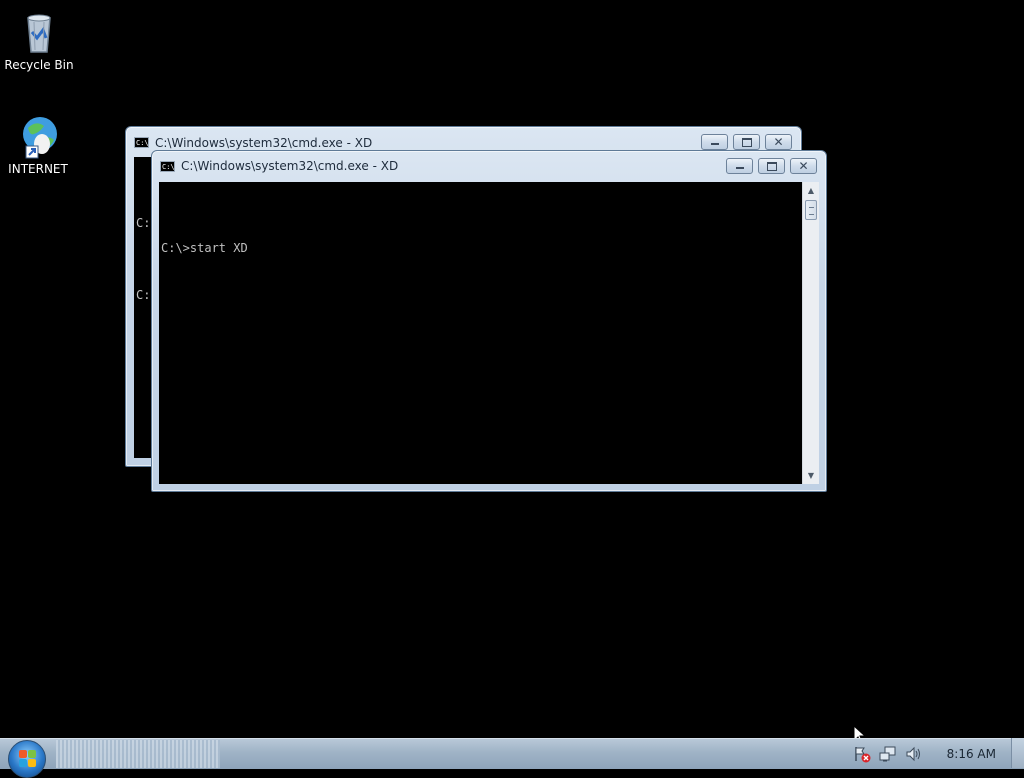  What do you see at coordinates (811, 475) in the screenshot?
I see `scroll-down-arrow-icon: ▼` at bounding box center [811, 475].